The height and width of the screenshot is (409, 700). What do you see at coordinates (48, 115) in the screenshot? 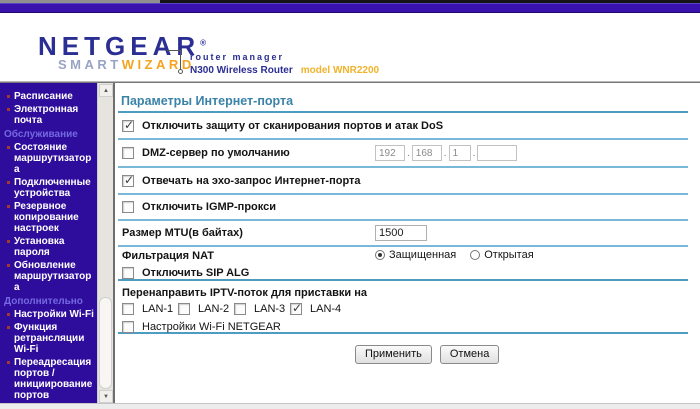
I see `sidebar-item: Электронная почта` at bounding box center [48, 115].